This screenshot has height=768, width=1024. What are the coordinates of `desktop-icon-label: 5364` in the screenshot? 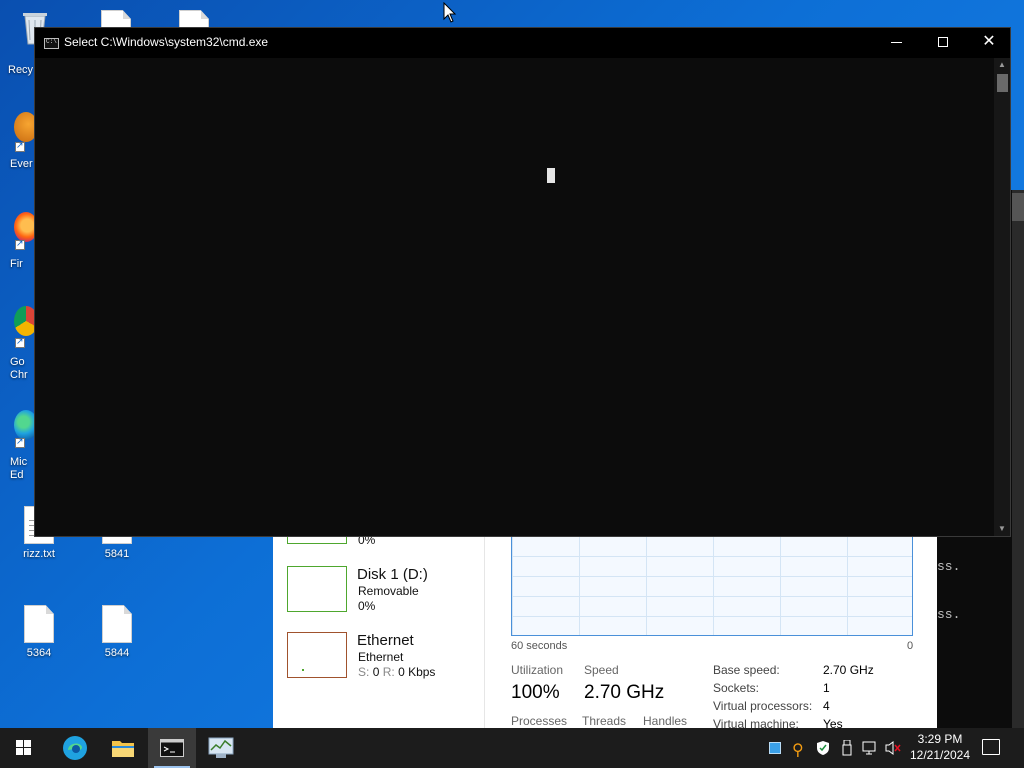 It's located at (39, 653).